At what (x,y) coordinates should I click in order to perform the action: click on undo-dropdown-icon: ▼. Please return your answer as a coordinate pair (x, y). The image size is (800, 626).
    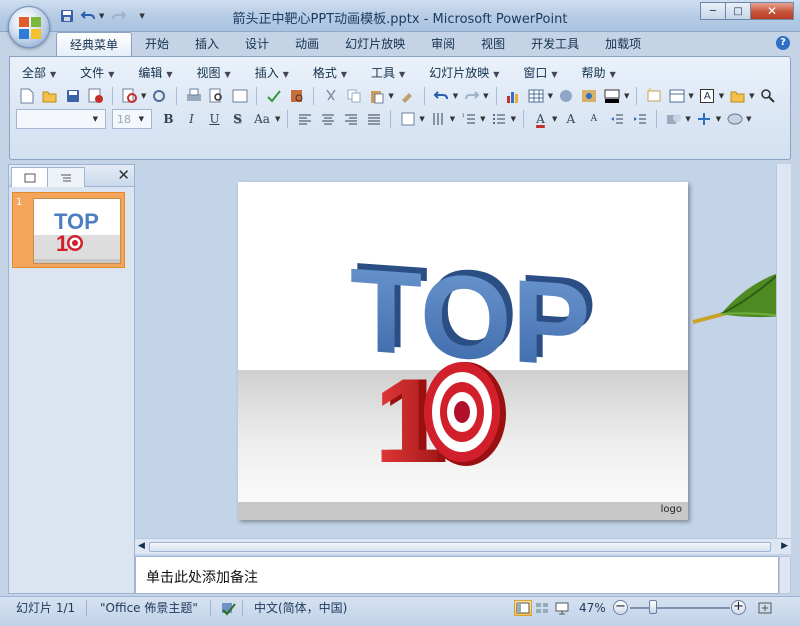
    Looking at the image, I should click on (101, 16).